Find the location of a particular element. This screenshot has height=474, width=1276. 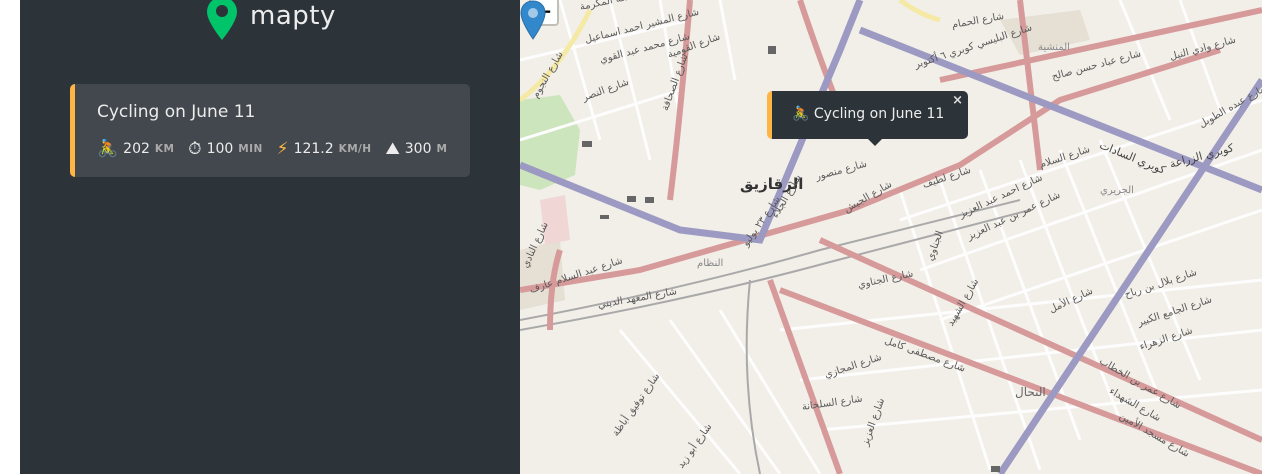

district-label: المنشية is located at coordinates (1054, 47).